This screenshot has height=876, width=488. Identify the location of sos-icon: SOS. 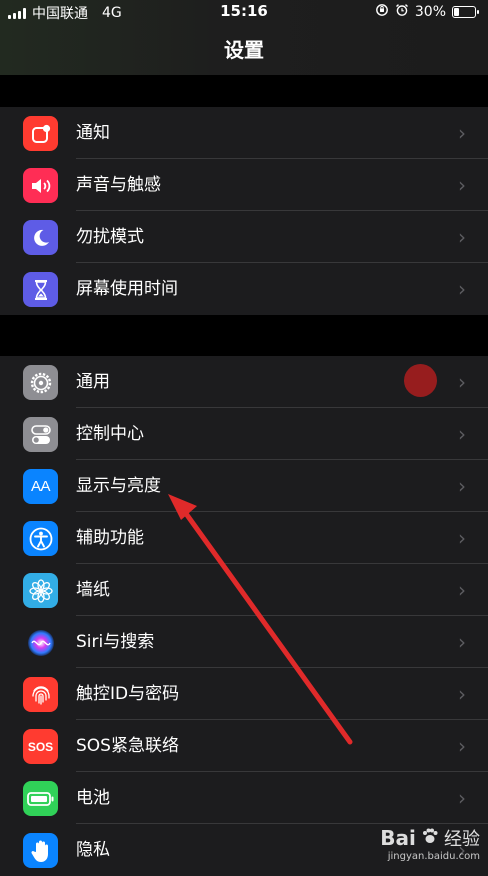
(40, 746).